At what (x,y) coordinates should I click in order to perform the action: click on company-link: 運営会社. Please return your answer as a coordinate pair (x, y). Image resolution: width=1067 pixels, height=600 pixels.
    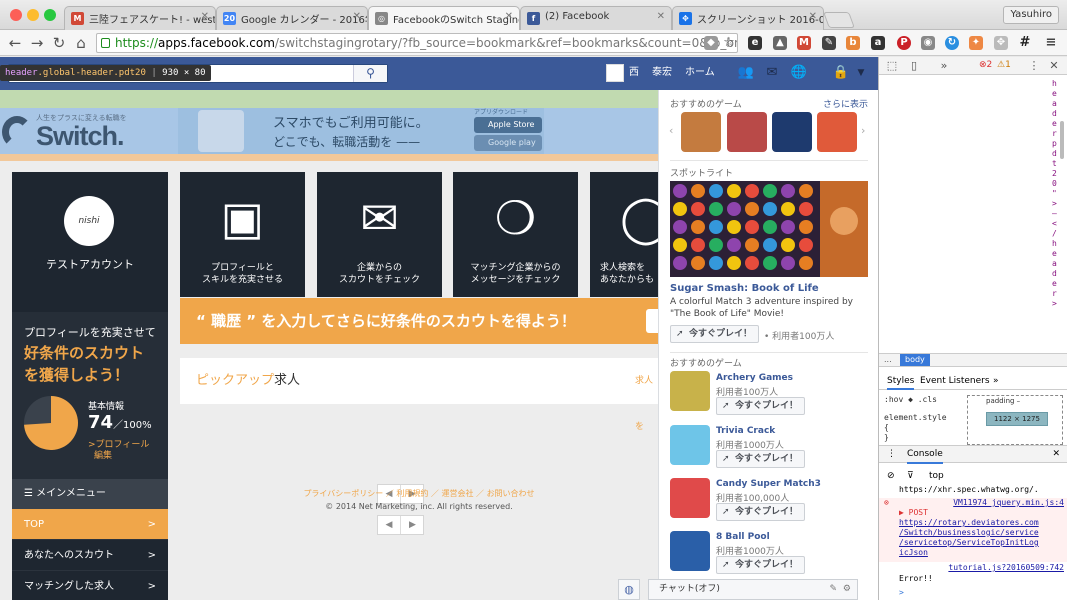
    Looking at the image, I should click on (457, 493).